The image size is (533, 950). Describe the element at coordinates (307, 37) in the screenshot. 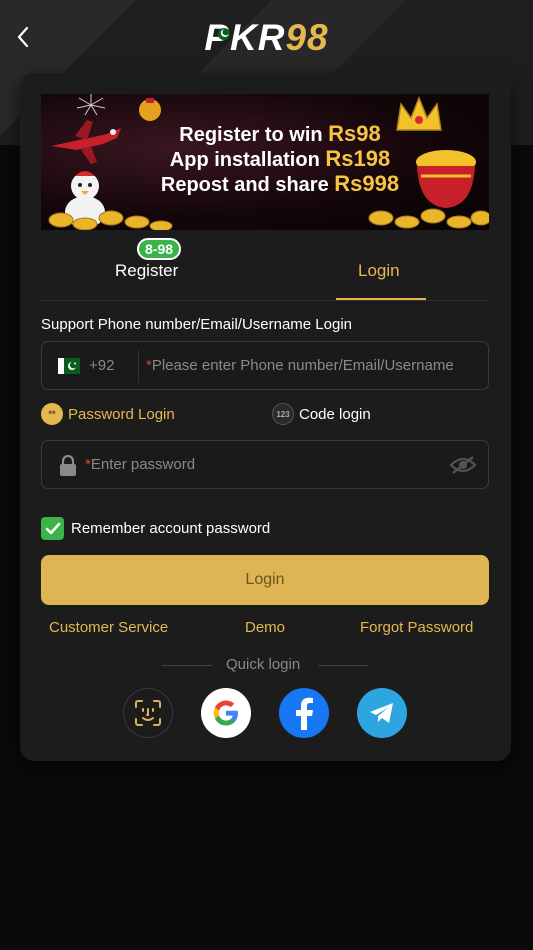

I see `logo-text-98: 98` at that location.